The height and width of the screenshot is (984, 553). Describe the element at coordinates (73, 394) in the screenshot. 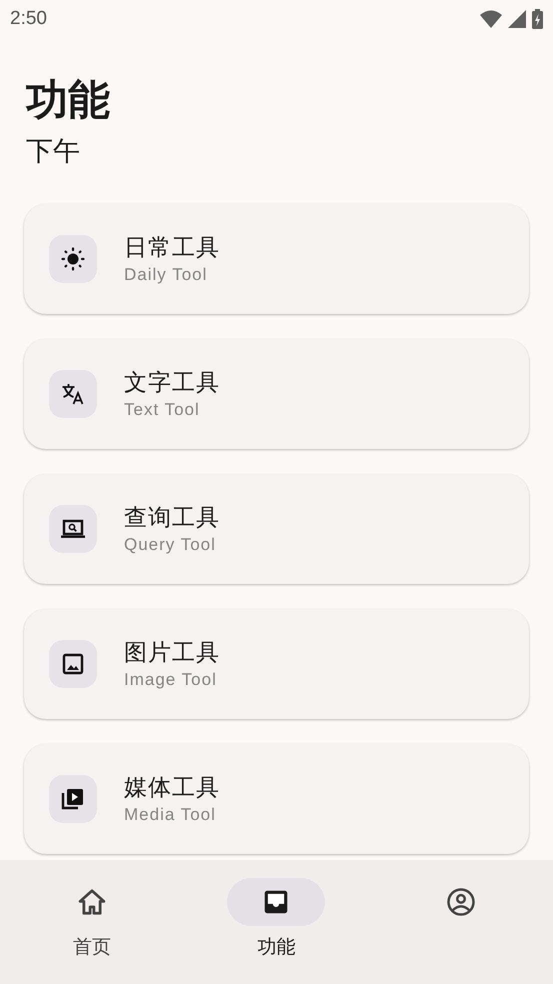

I see `translate-icon` at that location.